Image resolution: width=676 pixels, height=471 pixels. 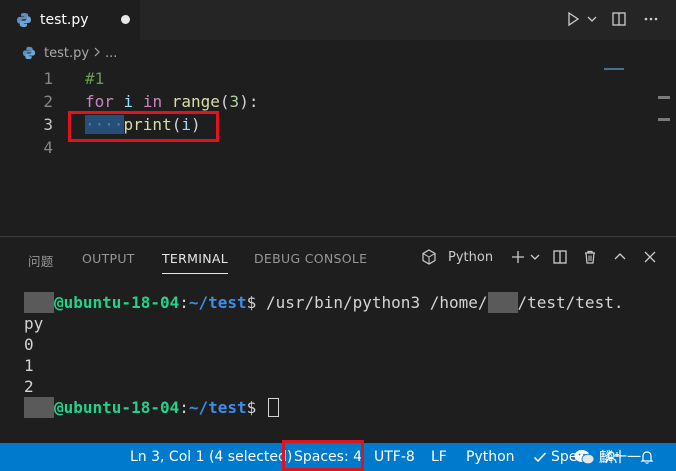 What do you see at coordinates (613, 457) in the screenshot?
I see `feedback-icon` at bounding box center [613, 457].